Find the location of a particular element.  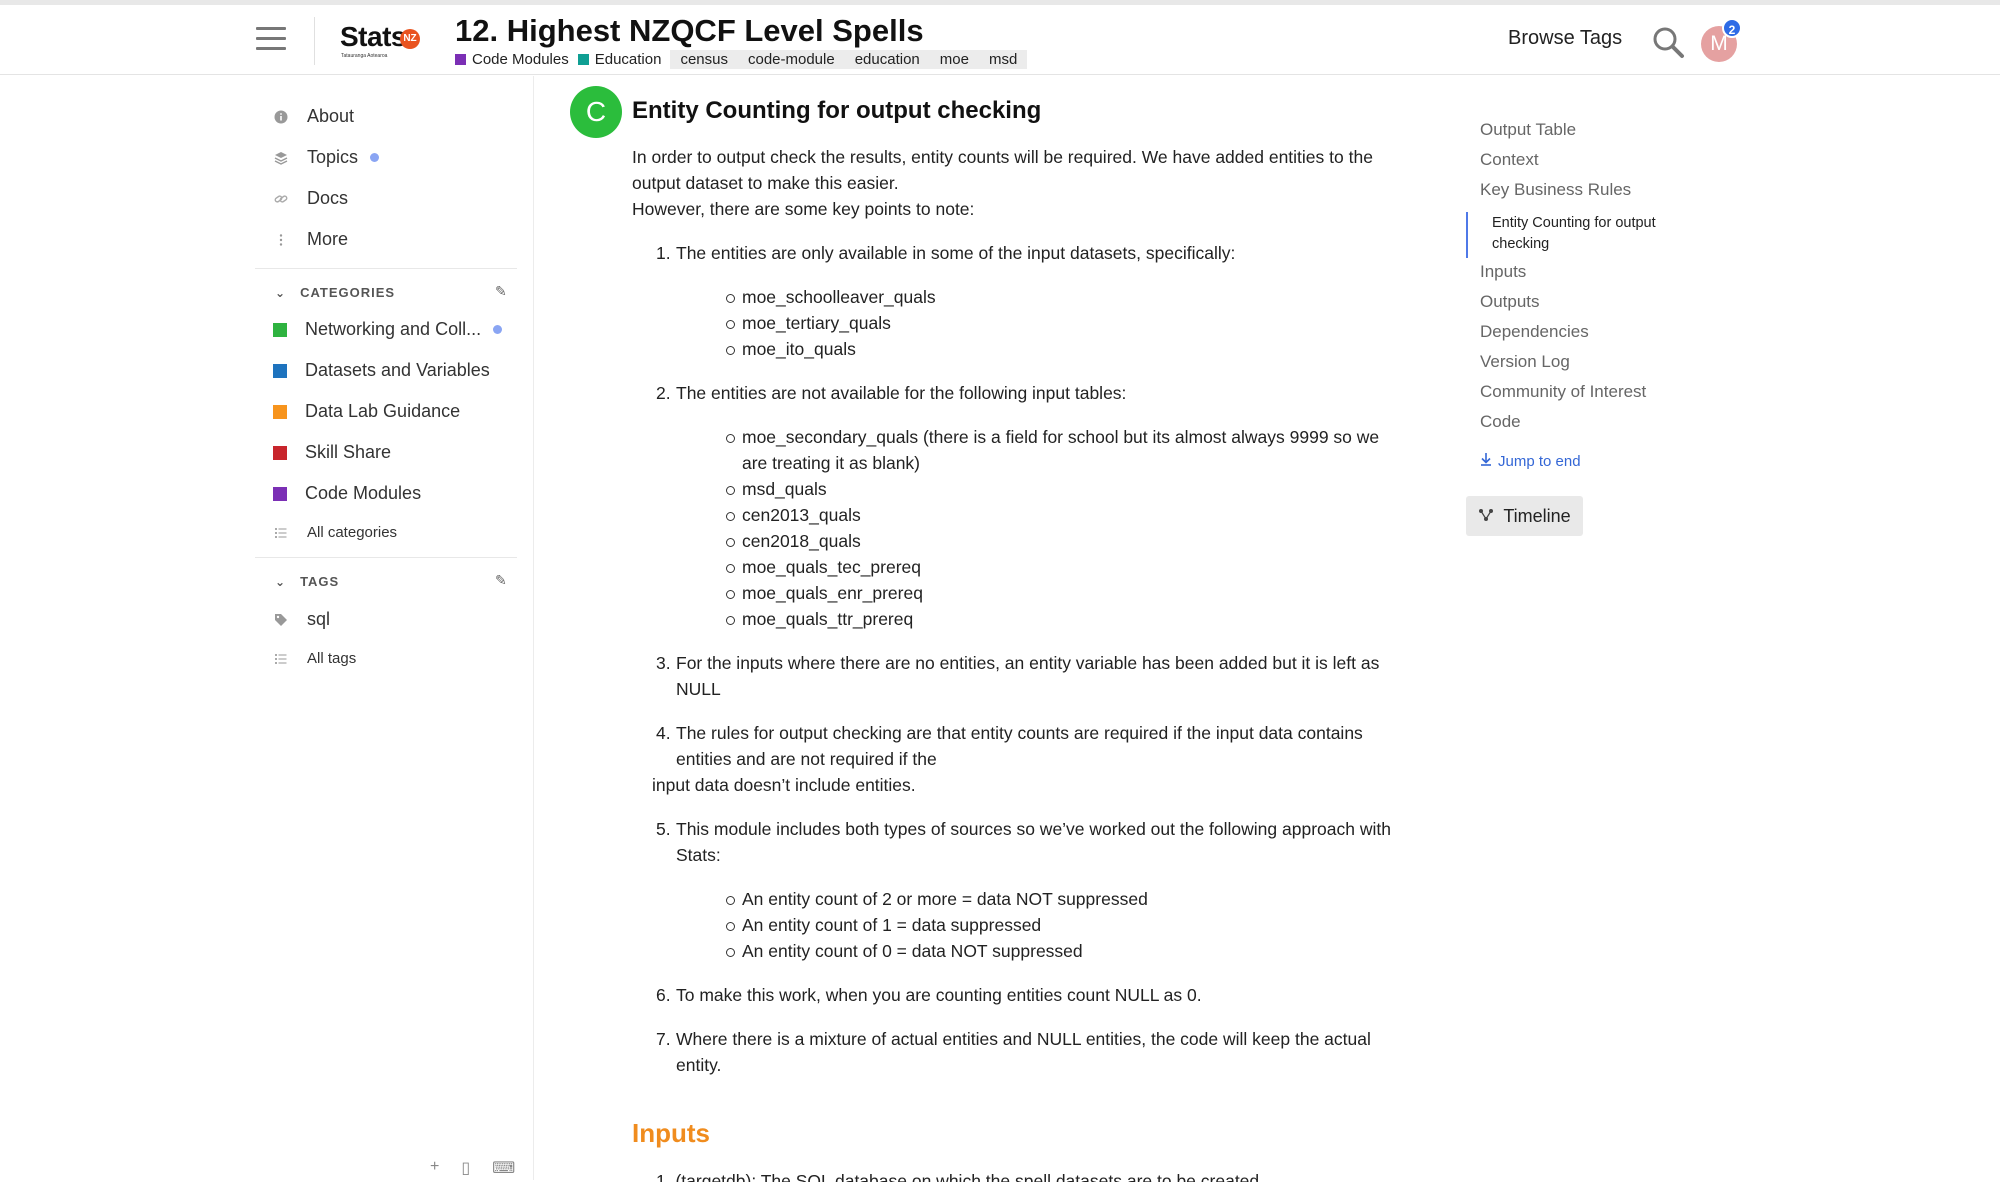

sidebar-category-datasets: Datasets and Variables is located at coordinates (381, 370).